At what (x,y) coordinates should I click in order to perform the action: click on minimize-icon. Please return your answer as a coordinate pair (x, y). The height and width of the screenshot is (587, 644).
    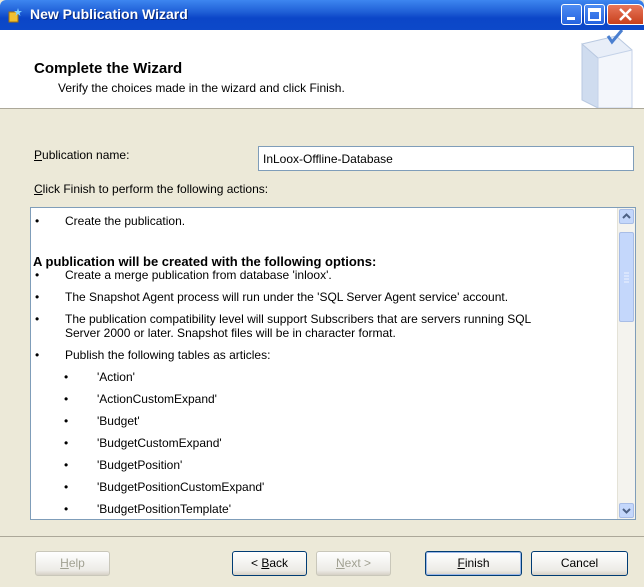
    Looking at the image, I should click on (571, 18).